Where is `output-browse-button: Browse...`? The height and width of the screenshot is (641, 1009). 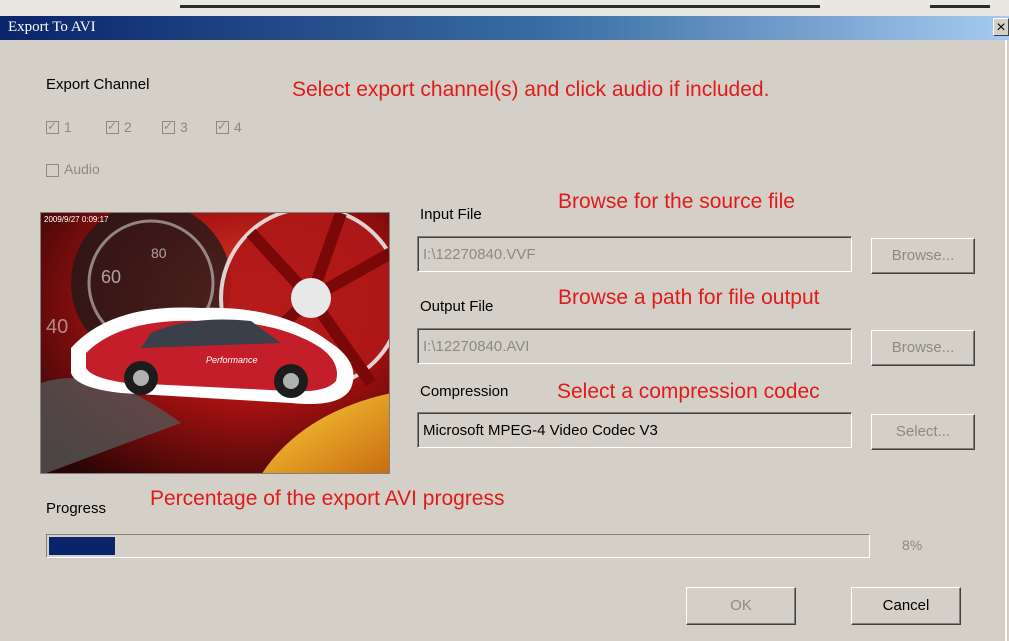 output-browse-button: Browse... is located at coordinates (923, 348).